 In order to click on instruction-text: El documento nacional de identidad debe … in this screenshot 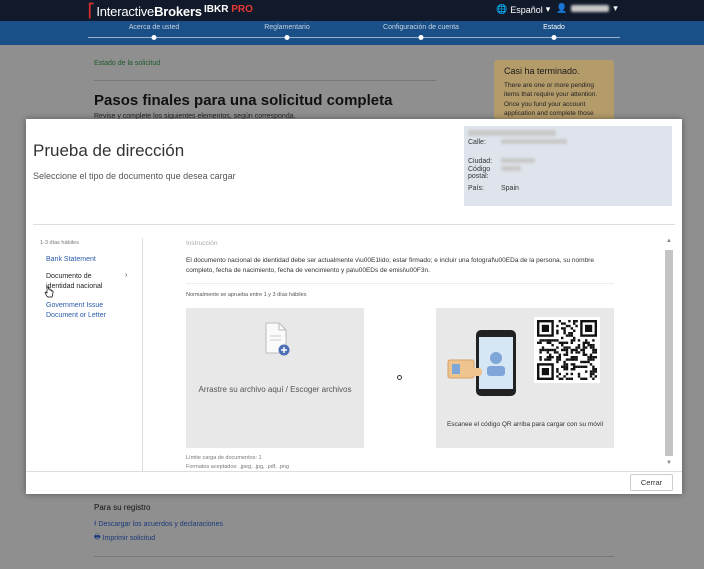, I will do `click(390, 265)`.